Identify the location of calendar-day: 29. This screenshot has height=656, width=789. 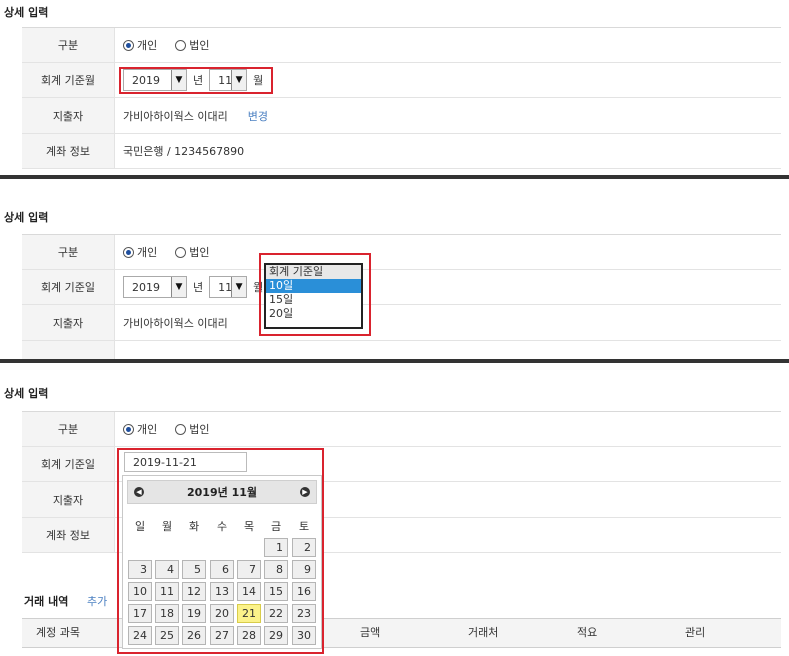
(276, 635).